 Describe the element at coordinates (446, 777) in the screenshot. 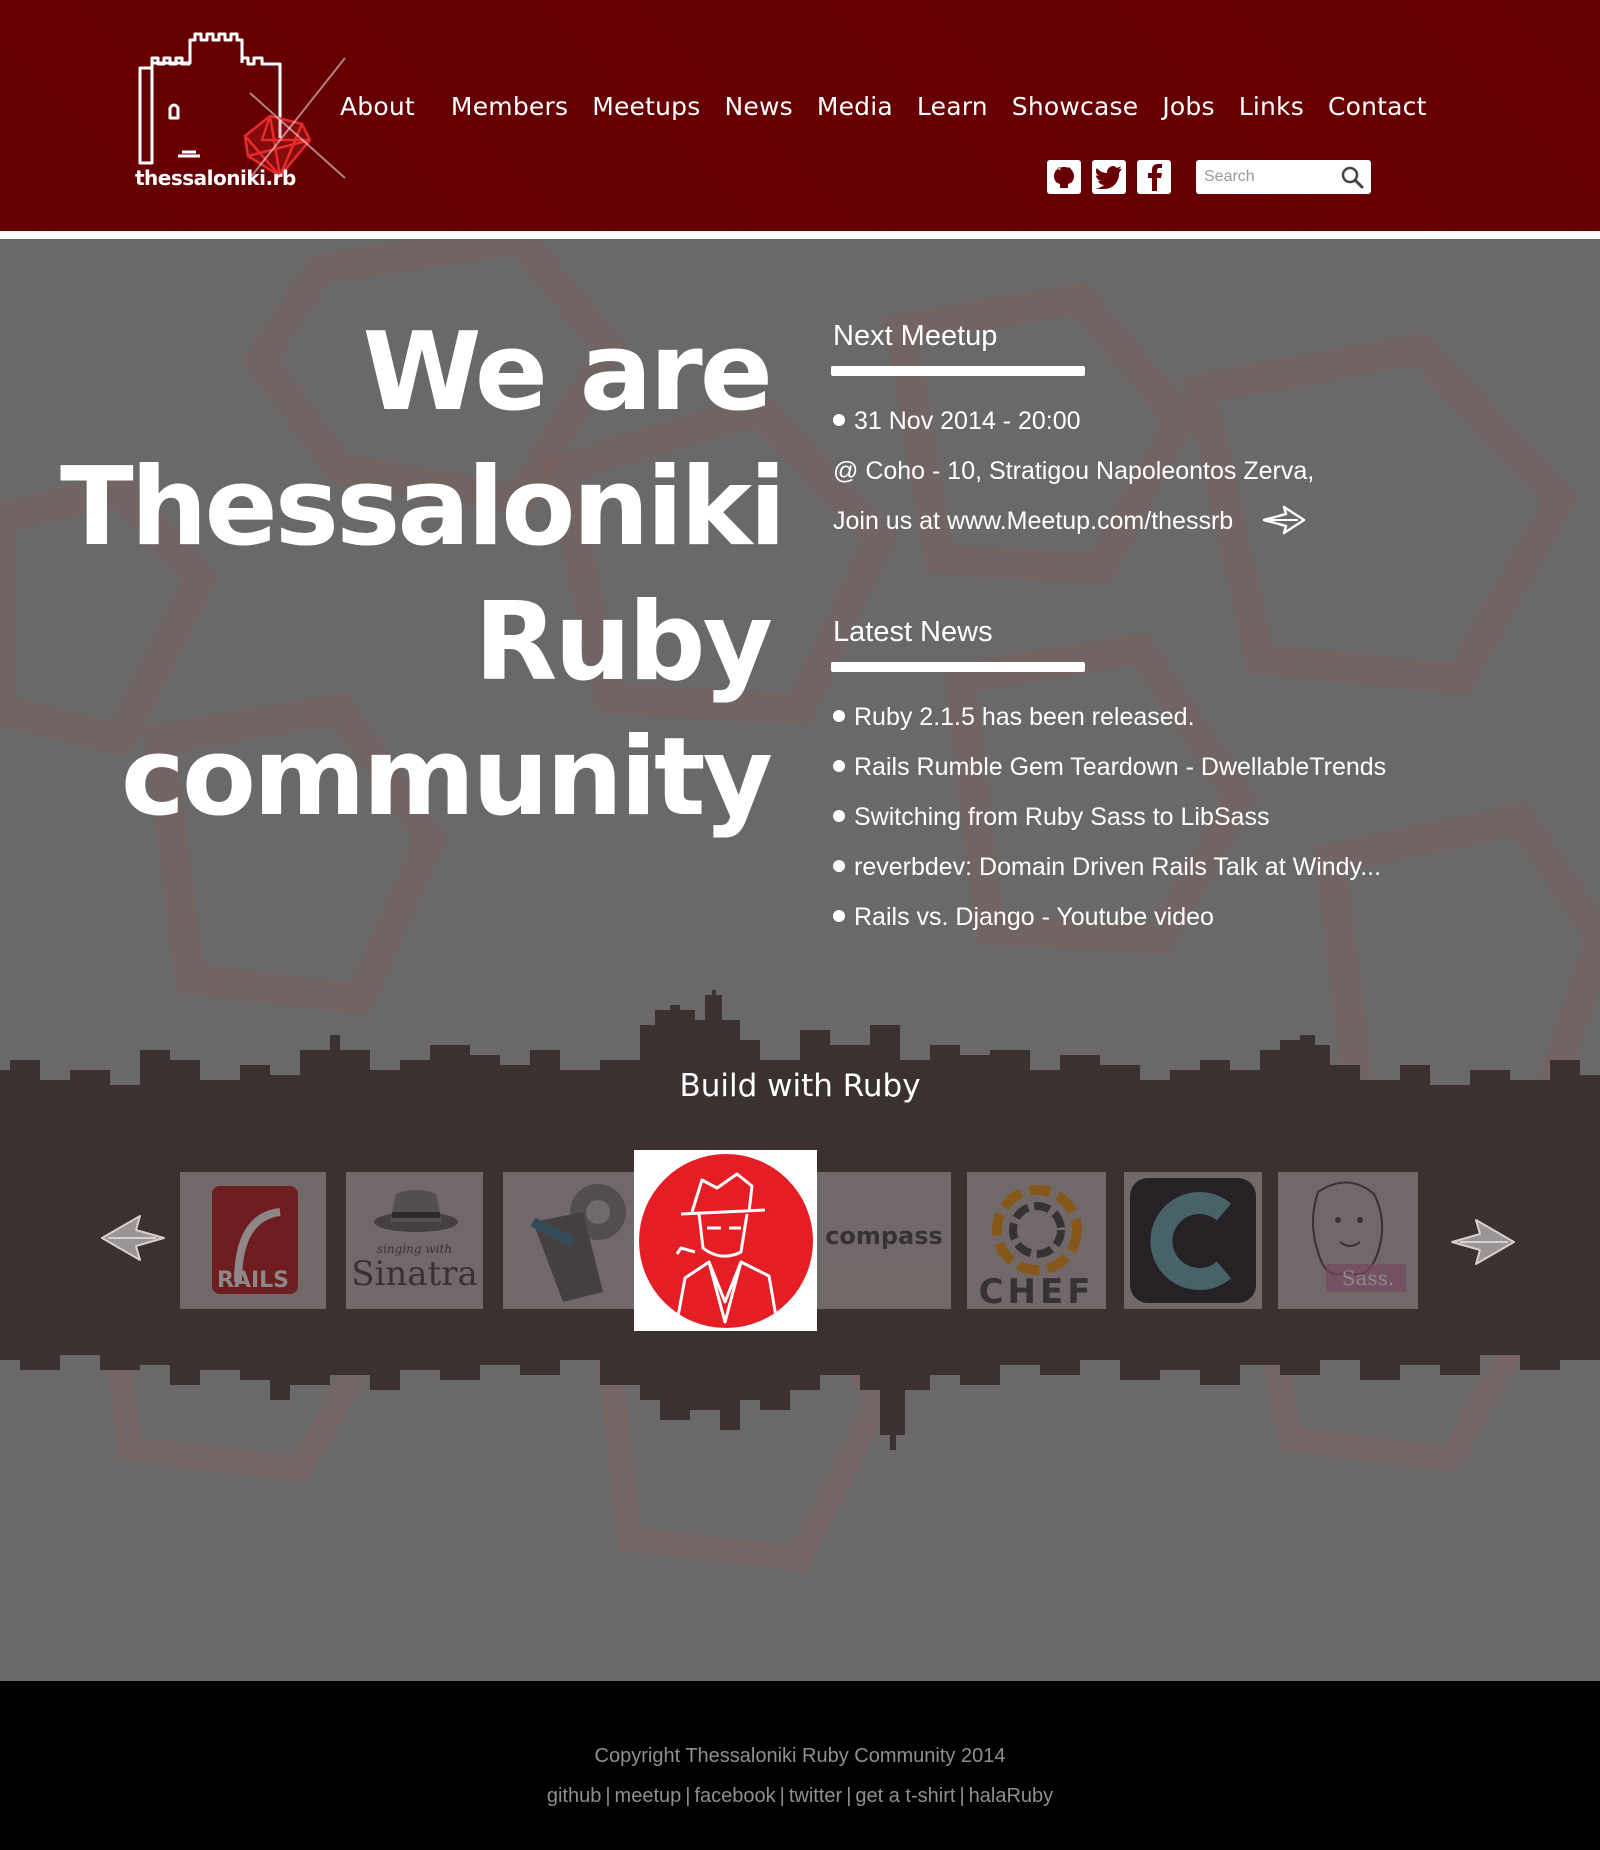

I see `hero-line: community` at that location.